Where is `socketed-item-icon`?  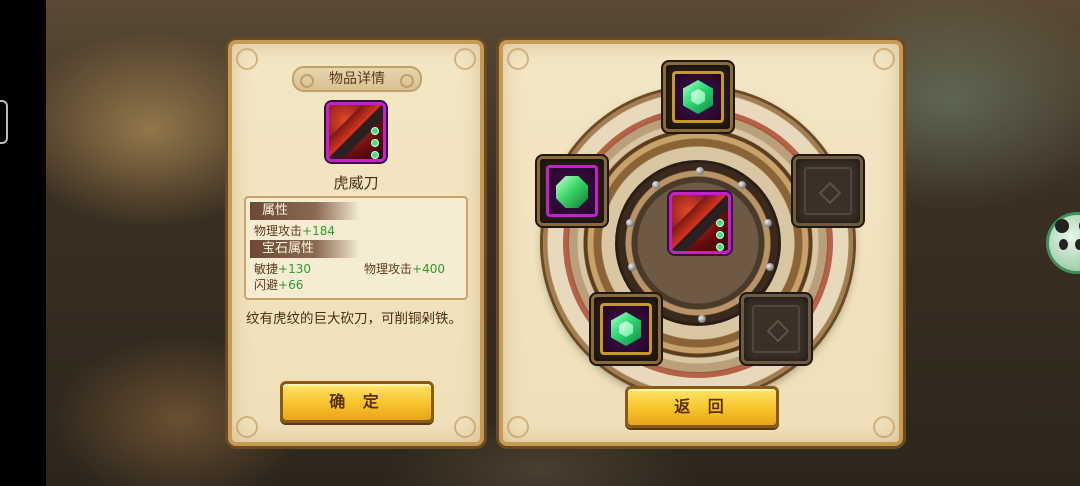
socketed-item-icon is located at coordinates (700, 223).